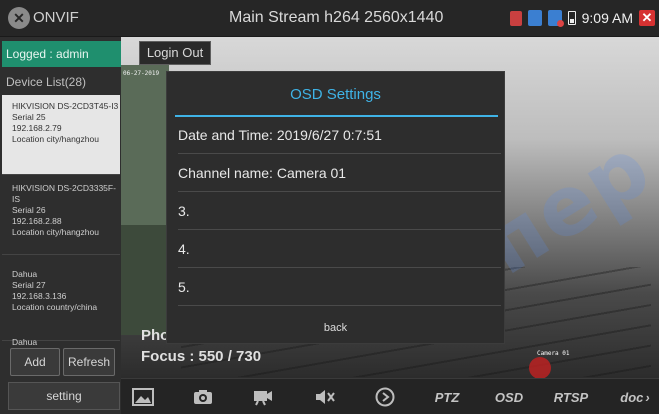 The height and width of the screenshot is (414, 659). What do you see at coordinates (534, 18) in the screenshot?
I see `download-icon` at bounding box center [534, 18].